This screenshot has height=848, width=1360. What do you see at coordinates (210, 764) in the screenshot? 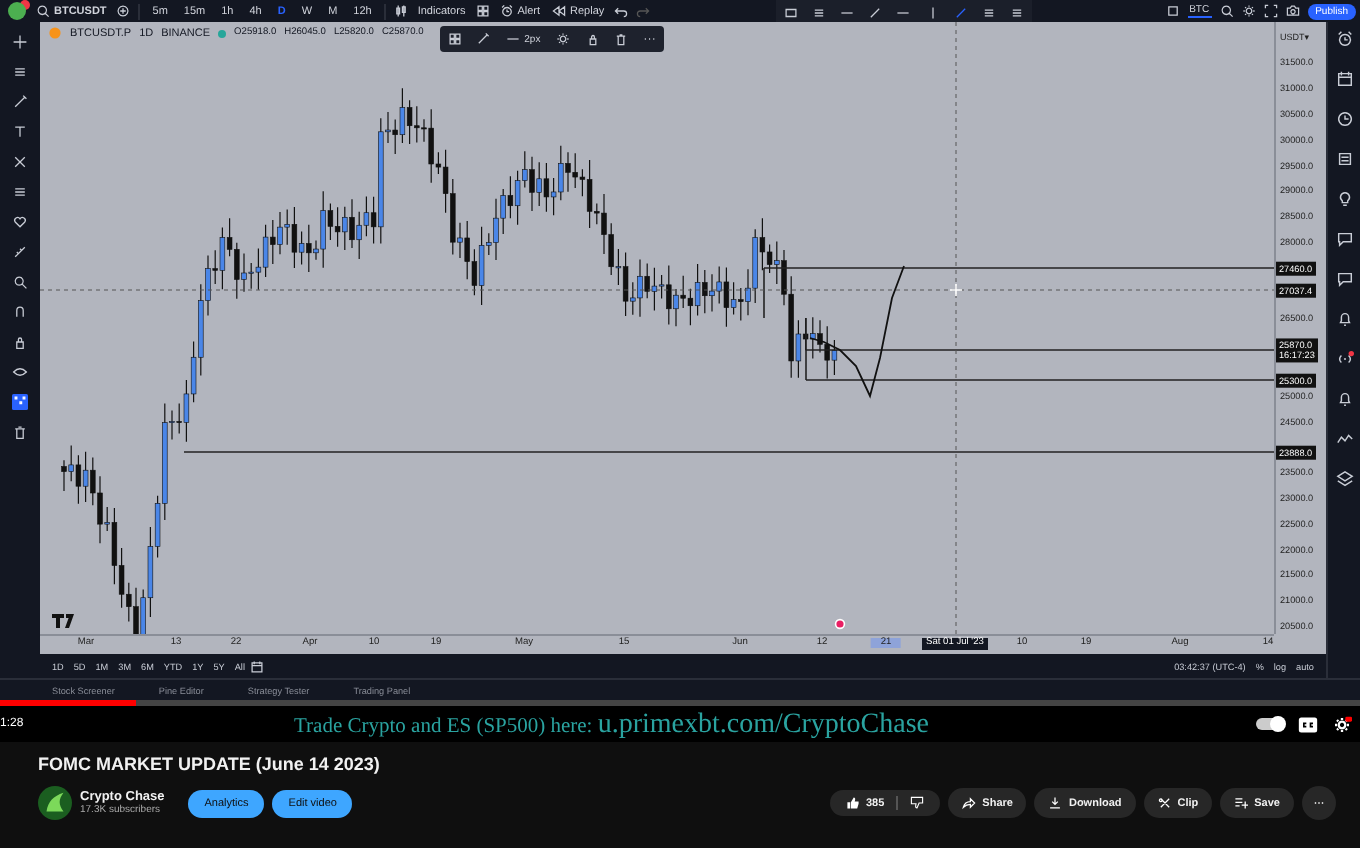
I see `video-title: FOMC MARKET UPDATE (June 14 2023)` at bounding box center [210, 764].